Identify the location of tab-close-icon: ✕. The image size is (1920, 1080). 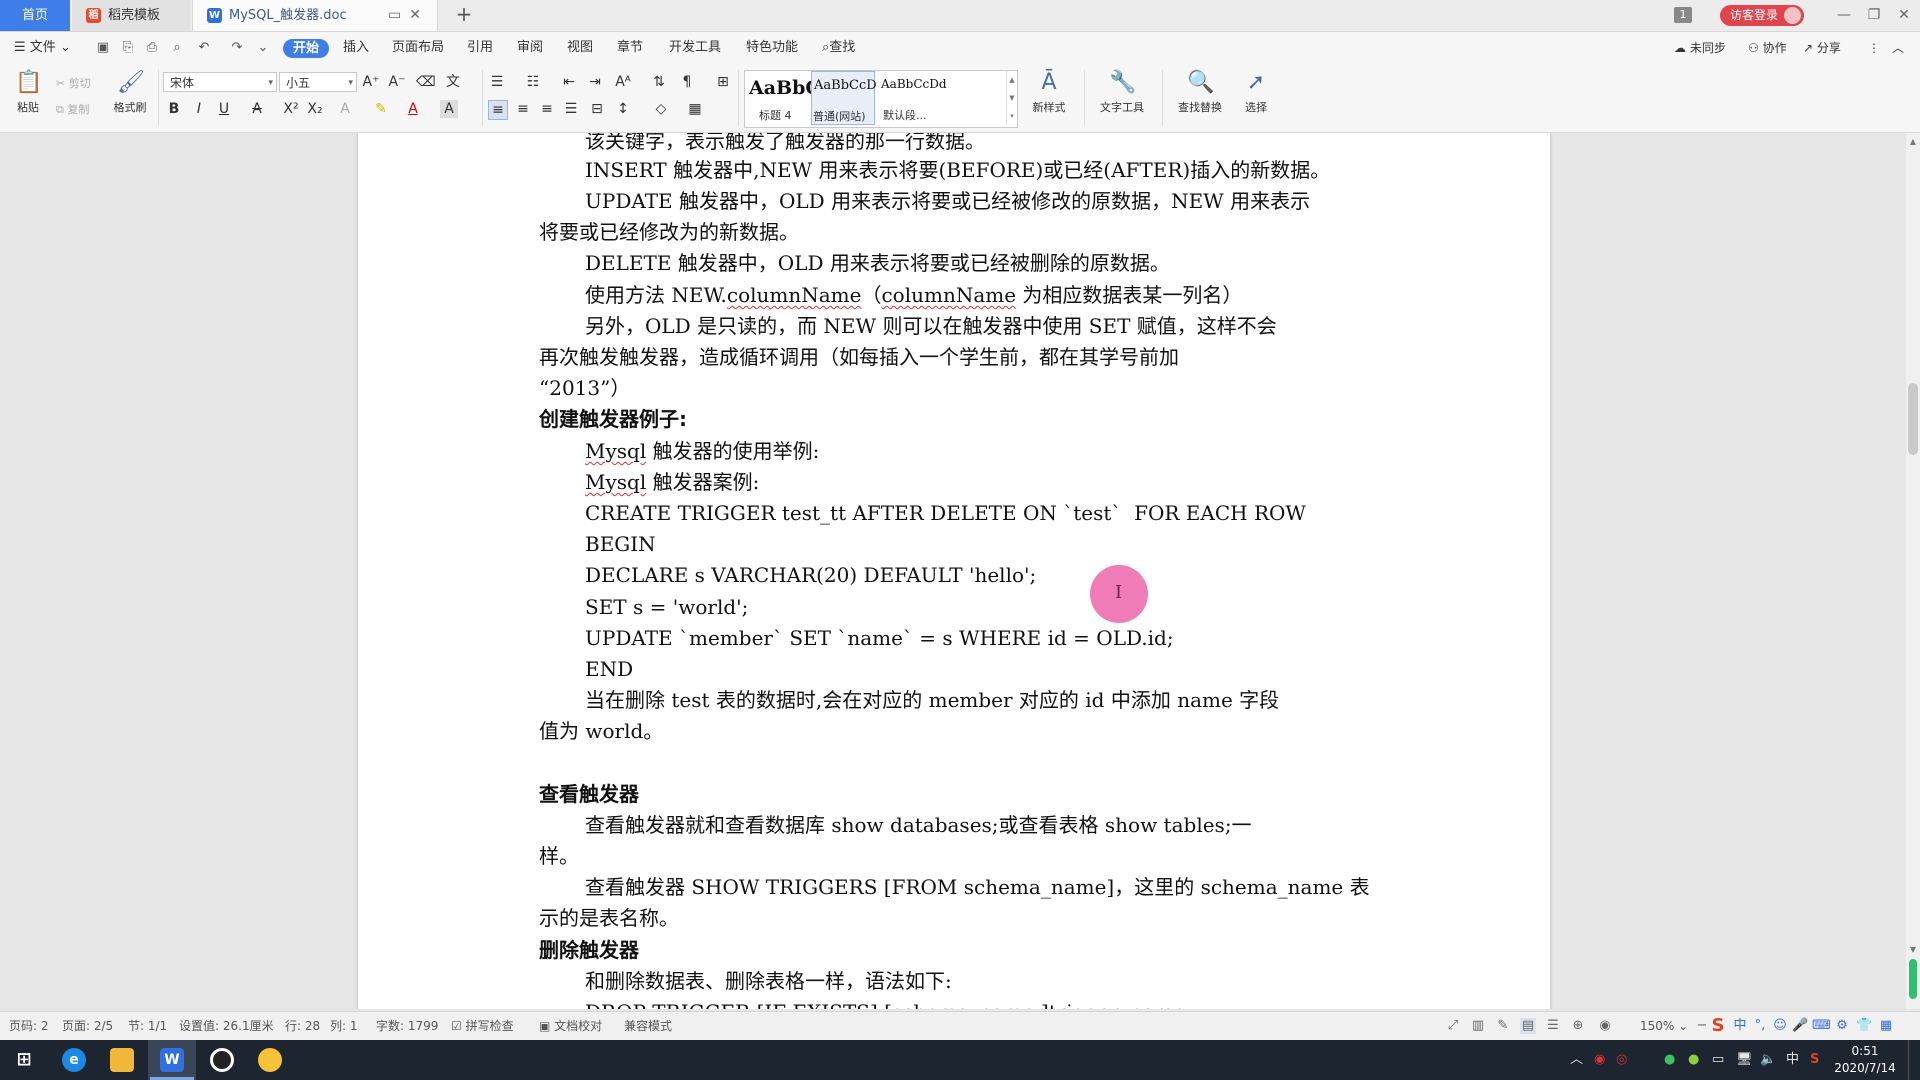
(419, 15).